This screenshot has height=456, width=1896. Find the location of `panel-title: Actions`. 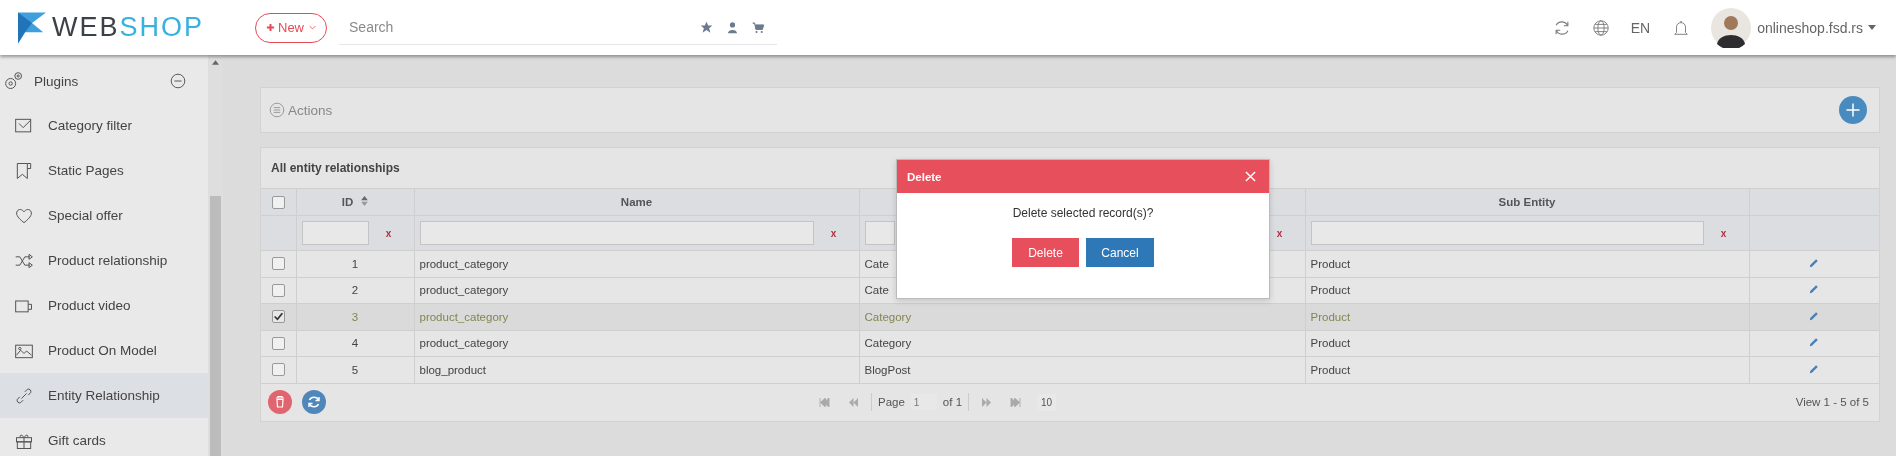

panel-title: Actions is located at coordinates (310, 110).